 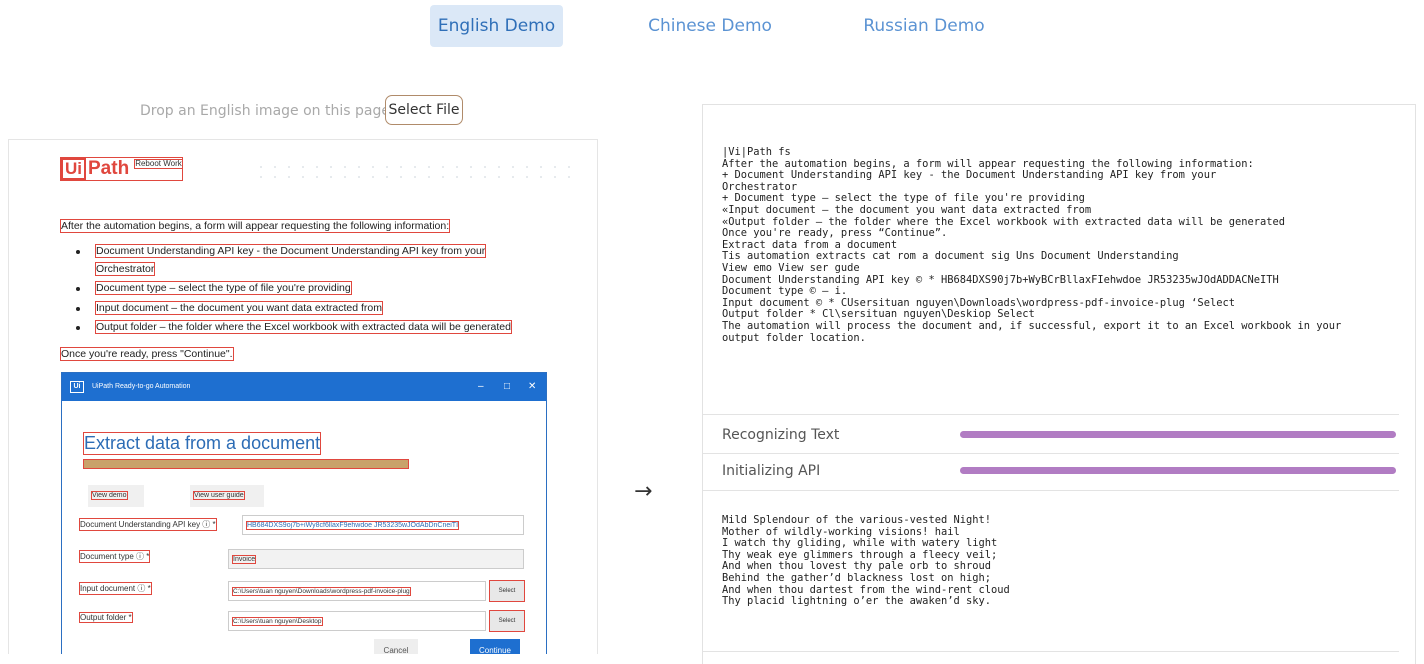 I want to click on view-demo-button: View demo, so click(x=116, y=496).